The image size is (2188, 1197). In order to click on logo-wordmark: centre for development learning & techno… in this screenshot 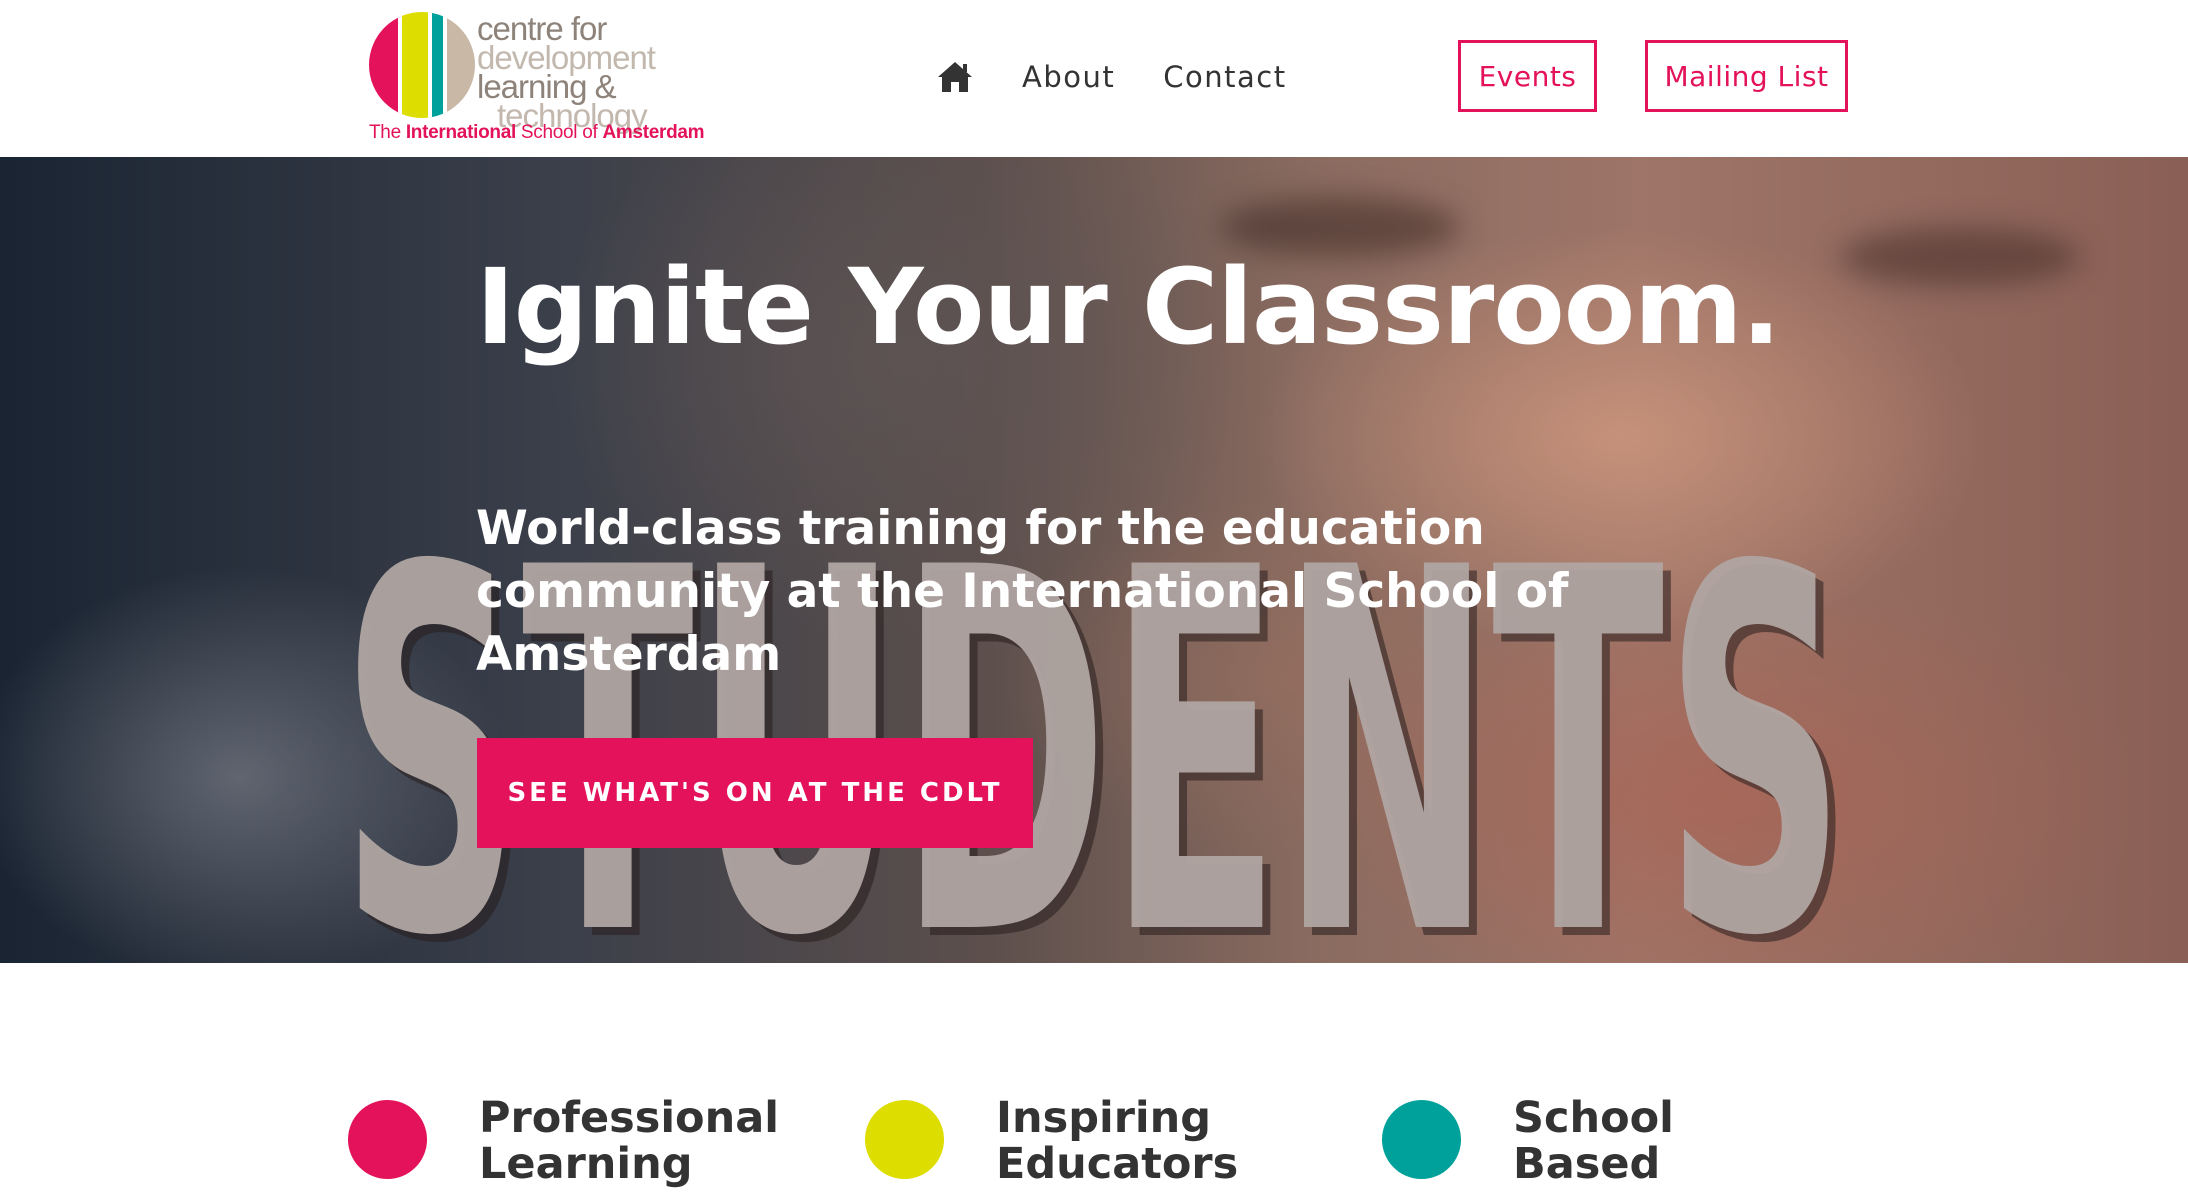, I will do `click(597, 72)`.